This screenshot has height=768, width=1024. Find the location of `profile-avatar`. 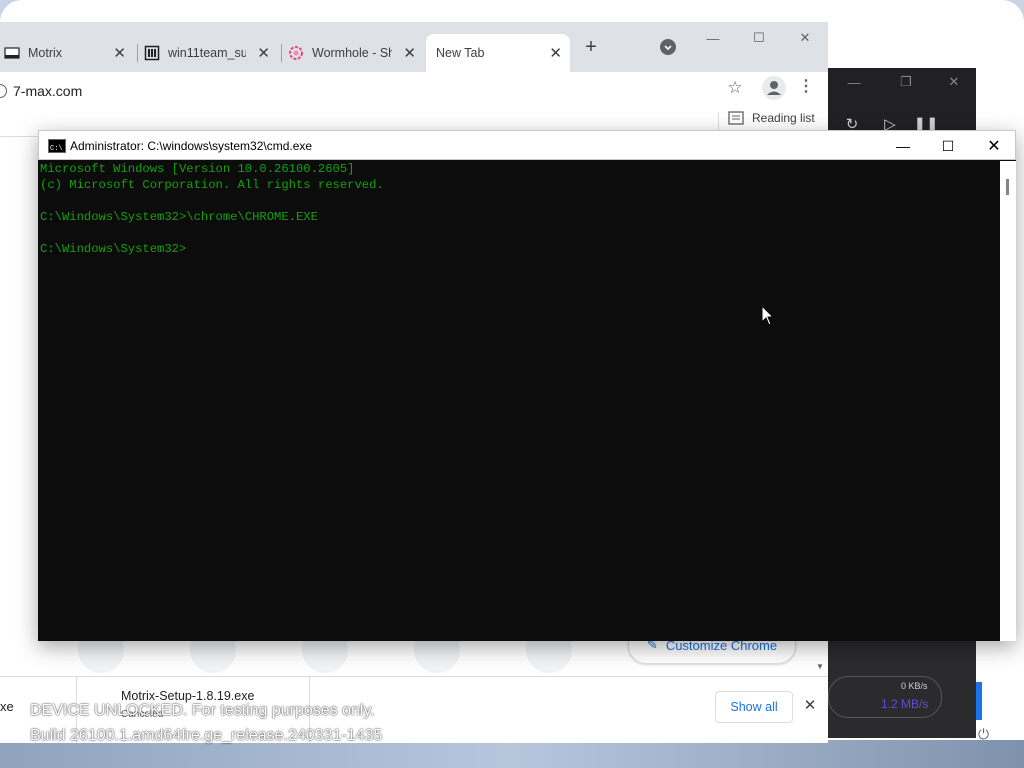

profile-avatar is located at coordinates (774, 88).